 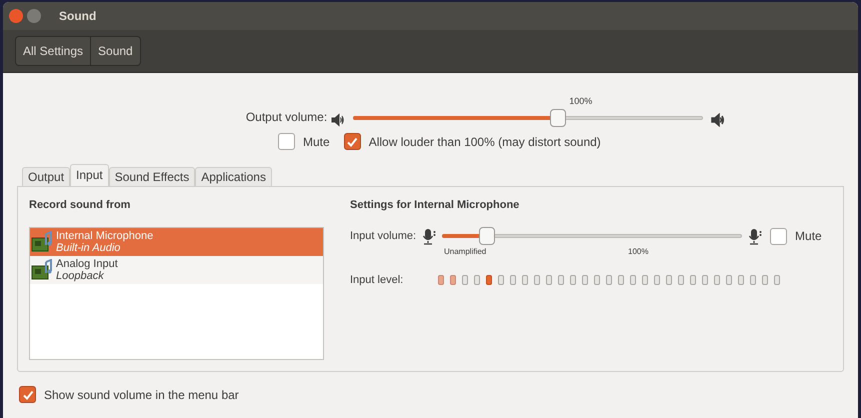 What do you see at coordinates (77, 16) in the screenshot?
I see `window-title: Sound` at bounding box center [77, 16].